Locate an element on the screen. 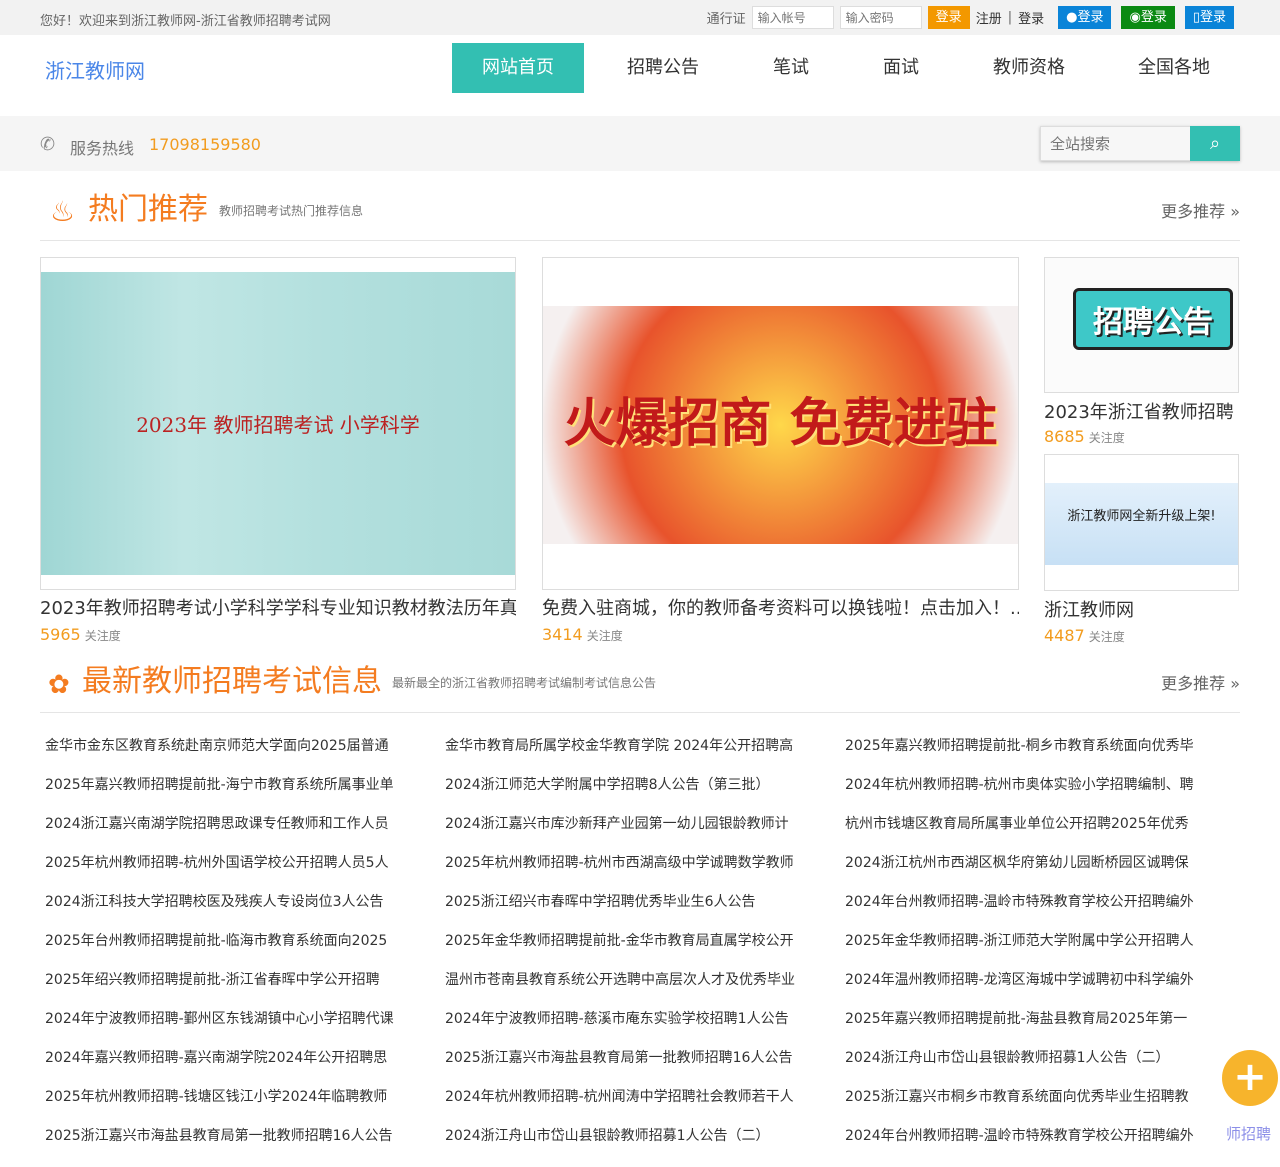 The height and width of the screenshot is (1167, 1280). hotline-number: 17098159580 is located at coordinates (205, 144).